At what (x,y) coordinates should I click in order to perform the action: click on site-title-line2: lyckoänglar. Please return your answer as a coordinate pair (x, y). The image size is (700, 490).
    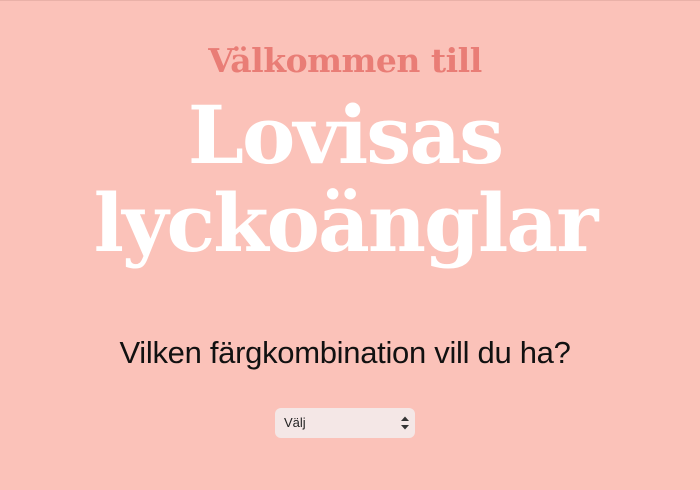
    Looking at the image, I should click on (346, 223).